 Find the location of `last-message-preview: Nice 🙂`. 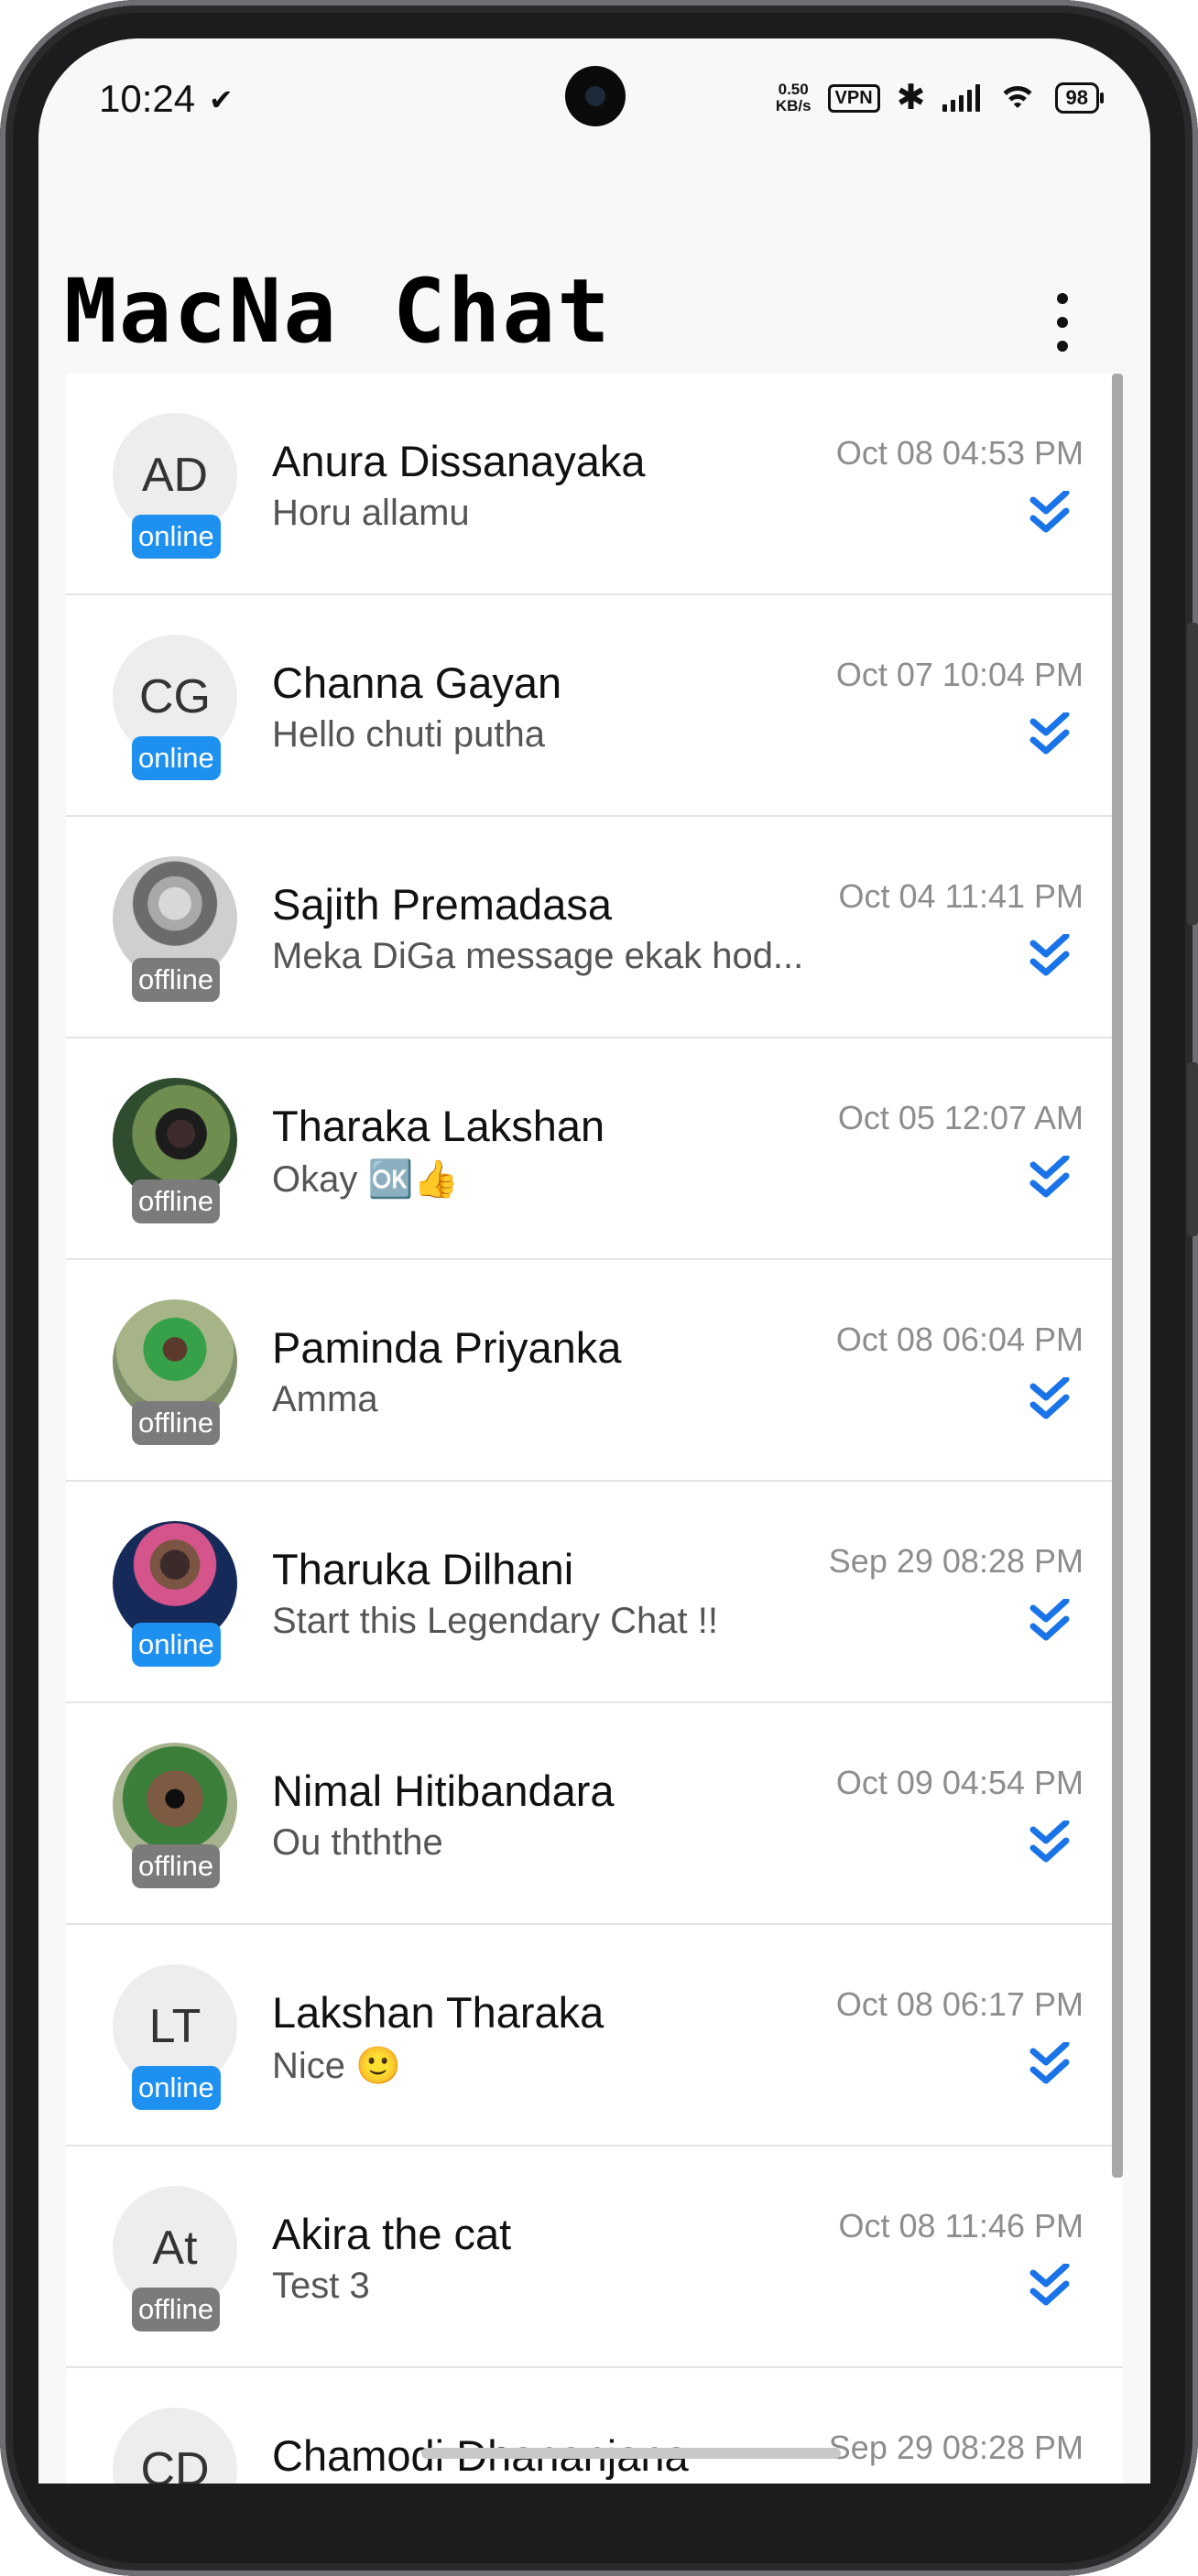

last-message-preview: Nice 🙂 is located at coordinates (336, 2066).